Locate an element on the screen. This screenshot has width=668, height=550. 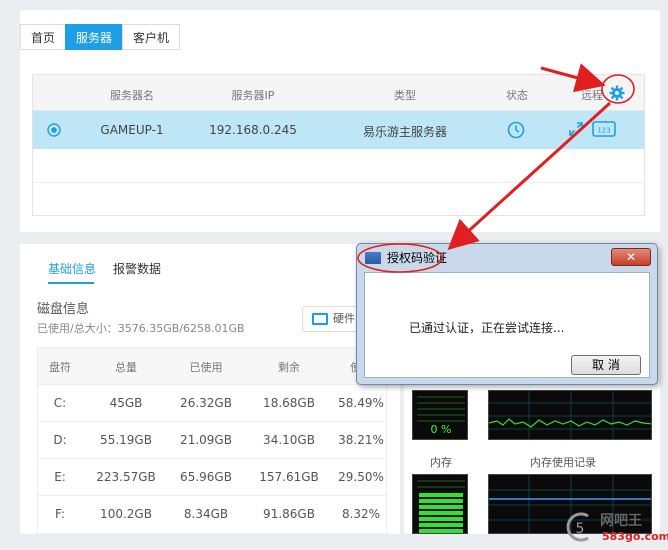
watermark: 5 网吧王 583go.com is located at coordinates (617, 528).